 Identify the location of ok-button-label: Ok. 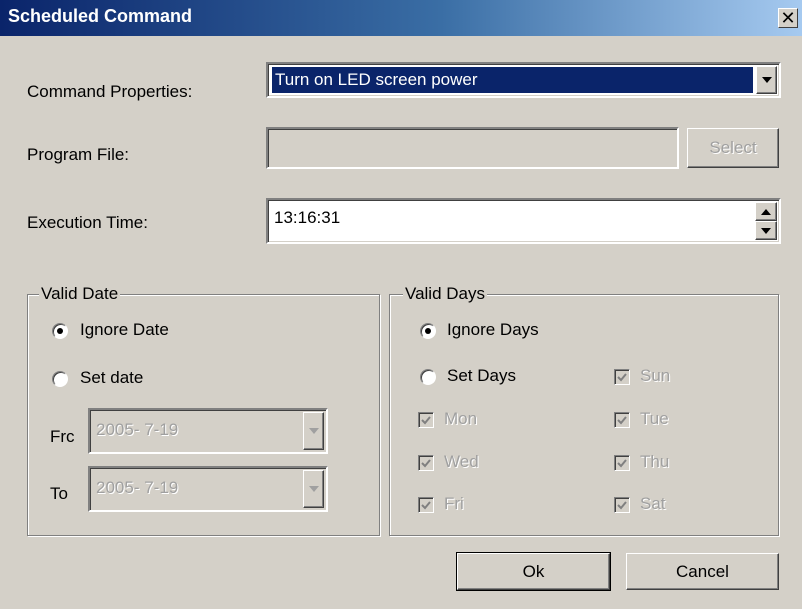
(533, 571).